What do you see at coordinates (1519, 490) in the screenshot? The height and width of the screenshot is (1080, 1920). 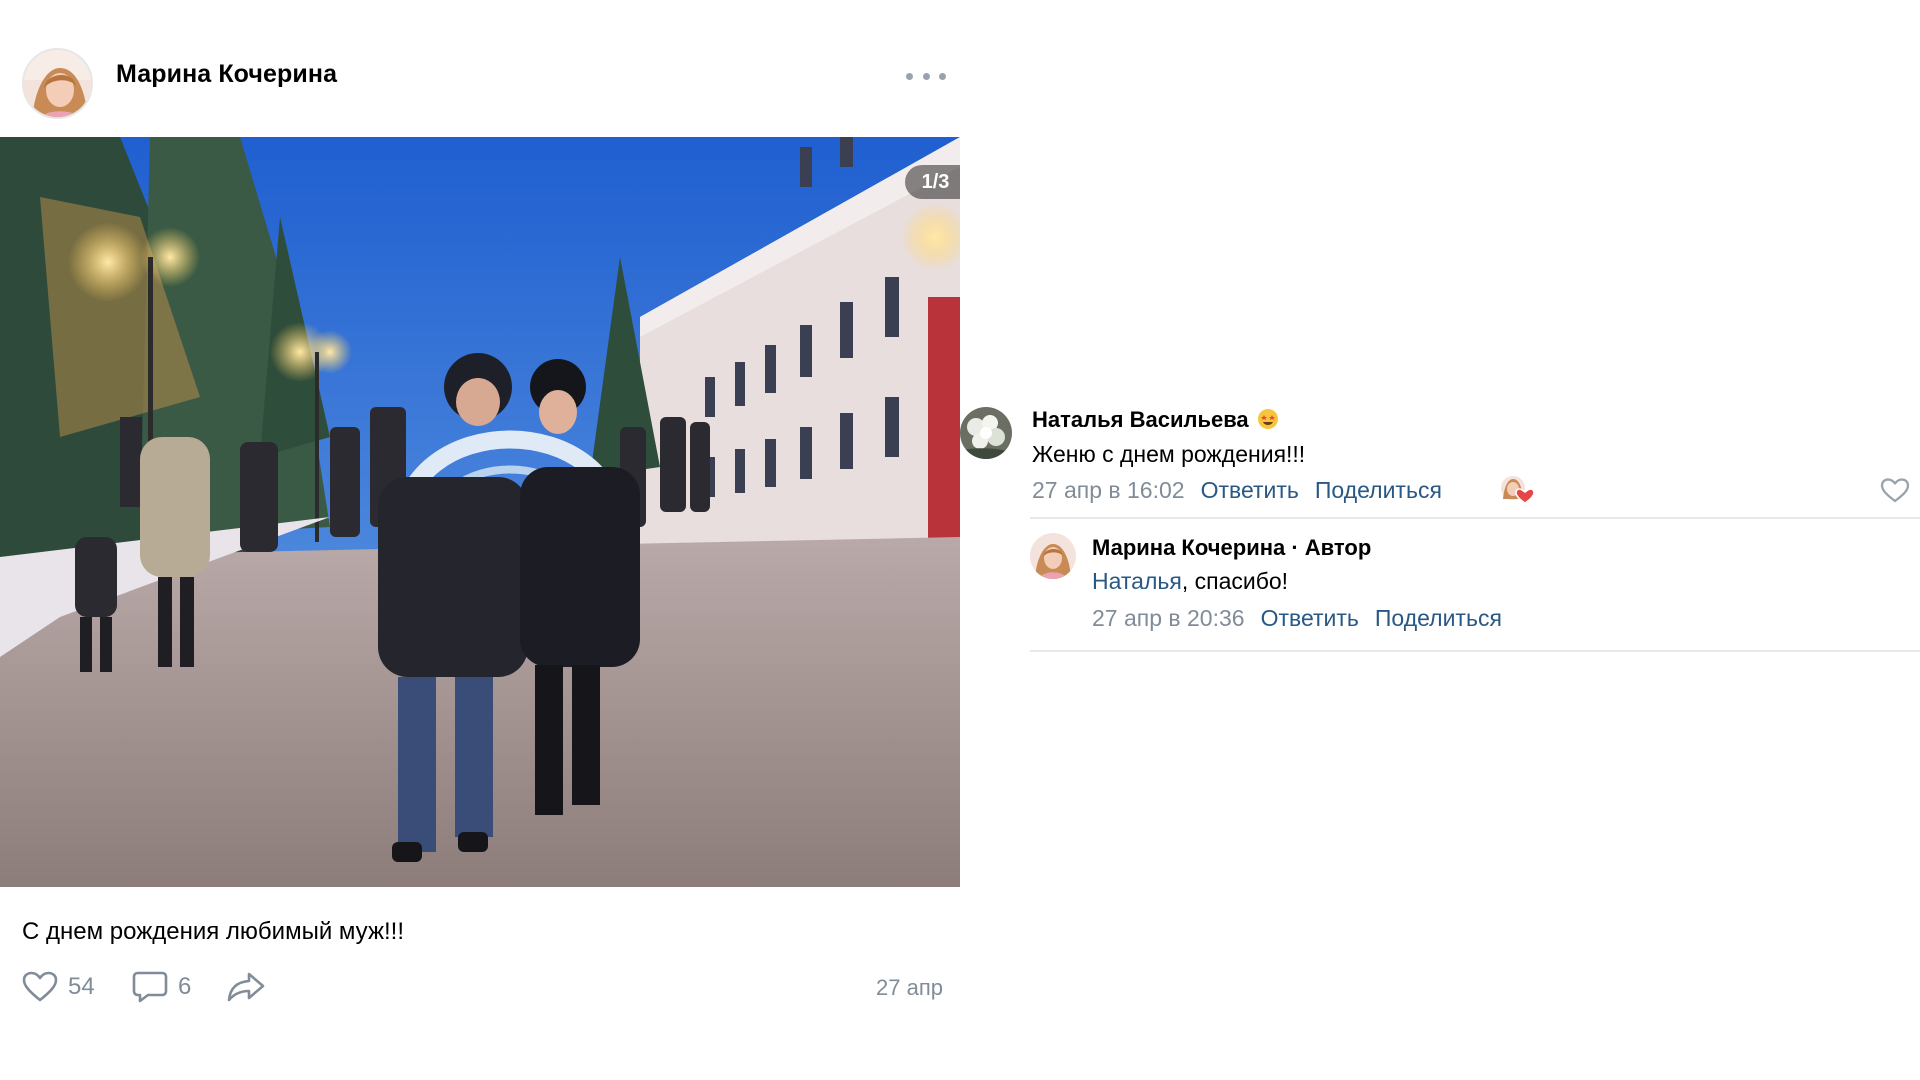 I see `author-liked-badge` at bounding box center [1519, 490].